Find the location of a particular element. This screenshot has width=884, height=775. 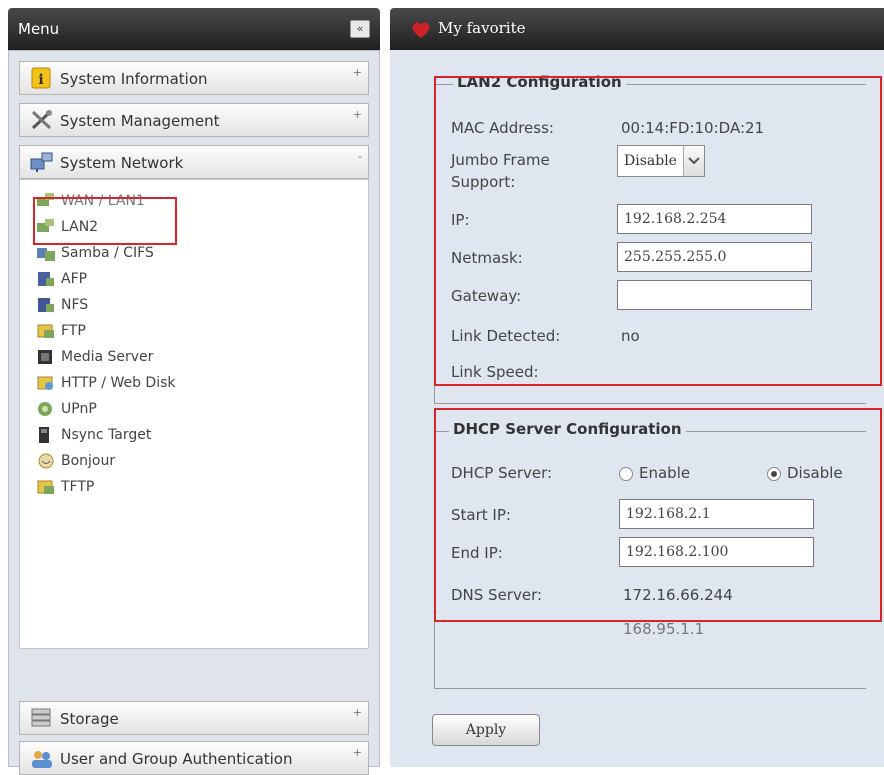

collapse-icon: - is located at coordinates (360, 156).